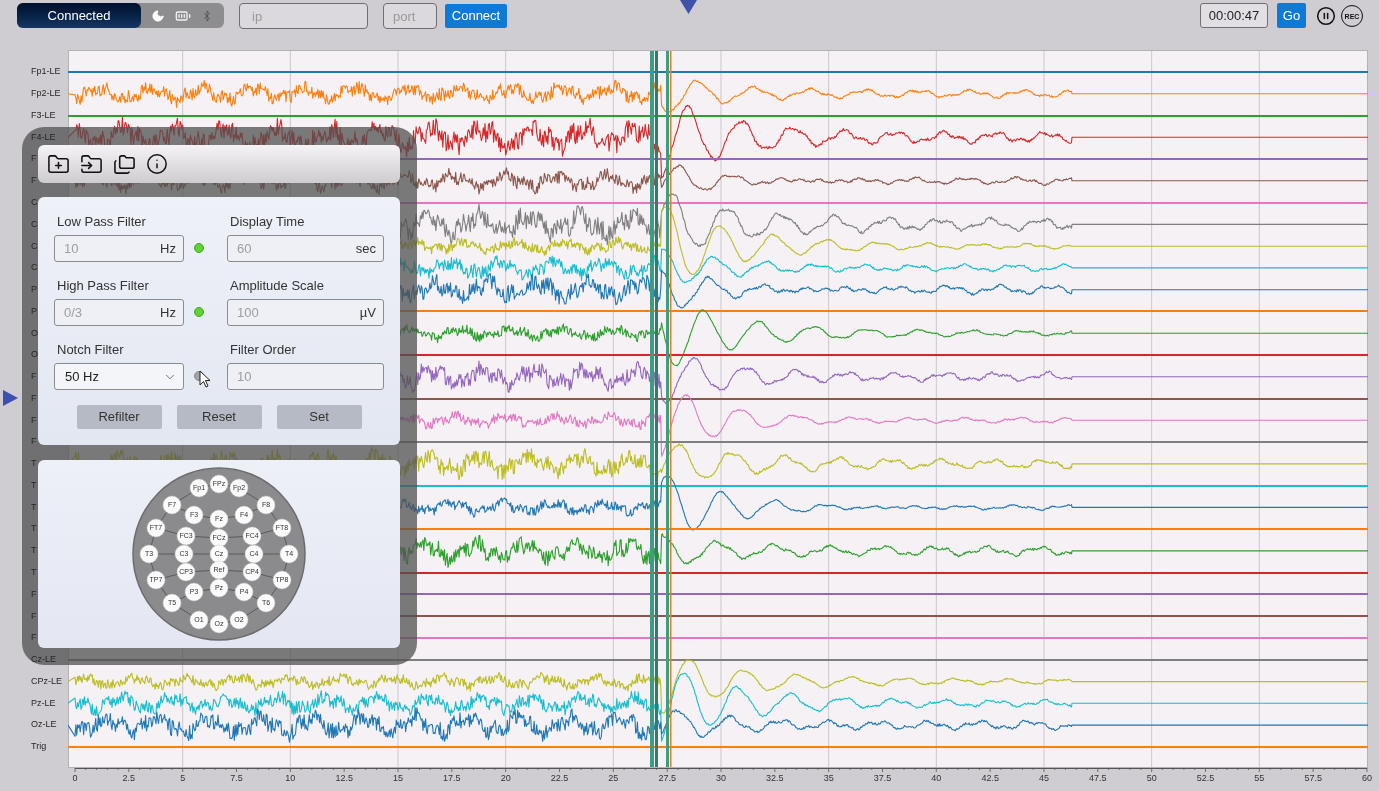 This screenshot has width=1379, height=791. I want to click on channel-label: Fp2-LE, so click(46, 94).